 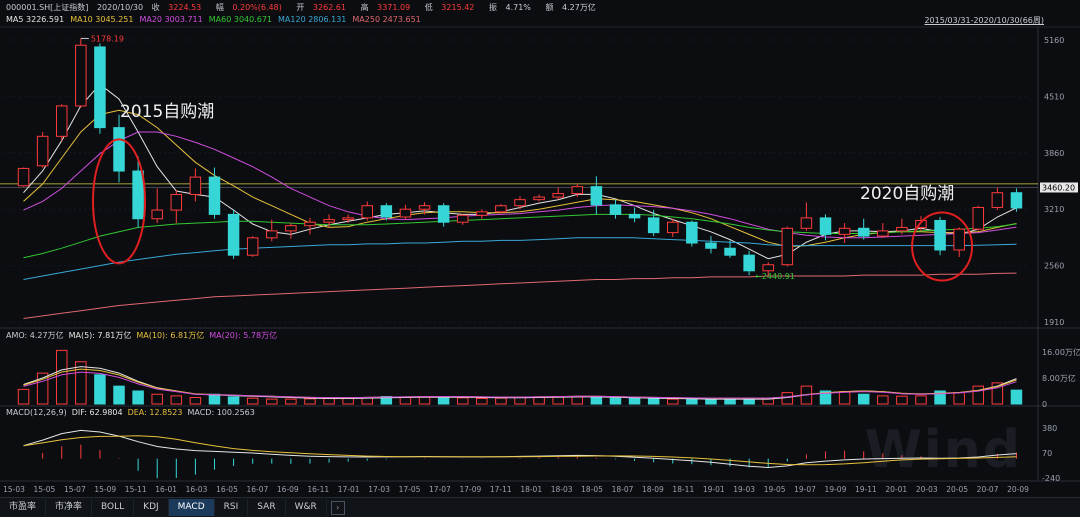 I want to click on date-tick-label: 17-09, so click(x=470, y=489).